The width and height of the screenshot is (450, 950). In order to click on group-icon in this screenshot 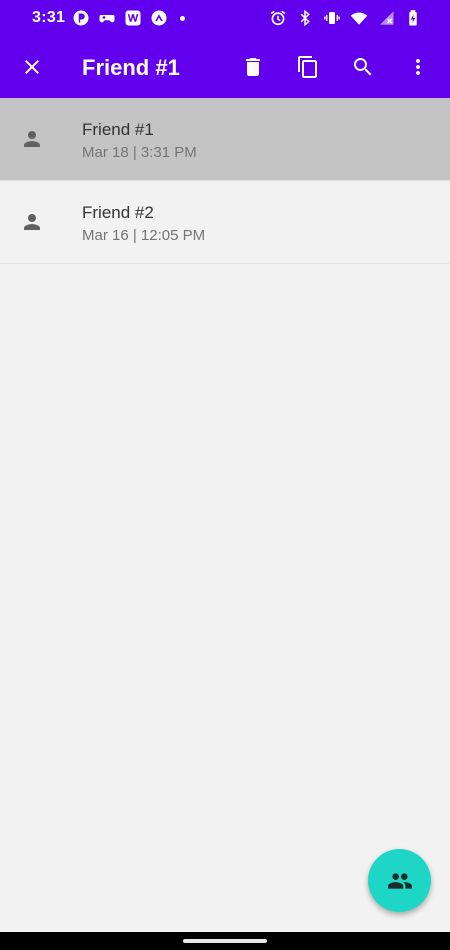, I will do `click(399, 880)`.